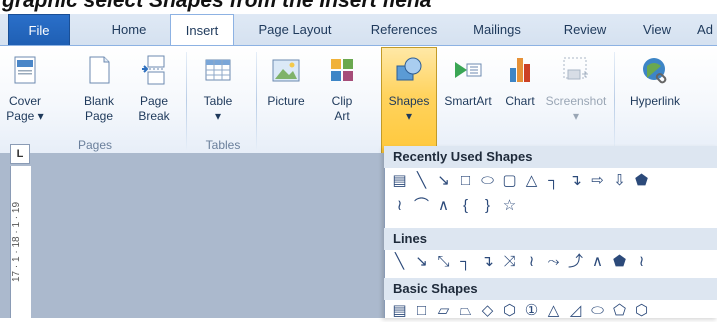  What do you see at coordinates (202, 30) in the screenshot?
I see `tab-insert: Insert` at bounding box center [202, 30].